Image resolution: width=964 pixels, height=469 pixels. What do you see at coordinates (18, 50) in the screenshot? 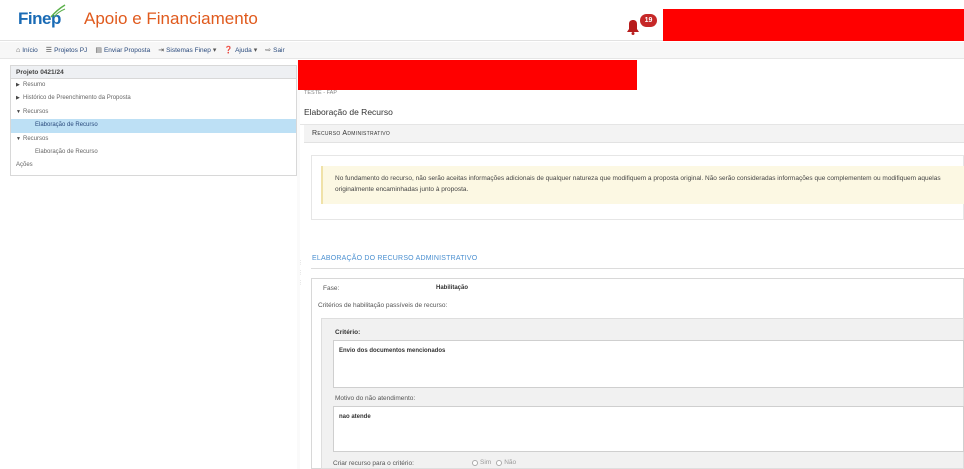
I see `home-icon: ⌂` at bounding box center [18, 50].